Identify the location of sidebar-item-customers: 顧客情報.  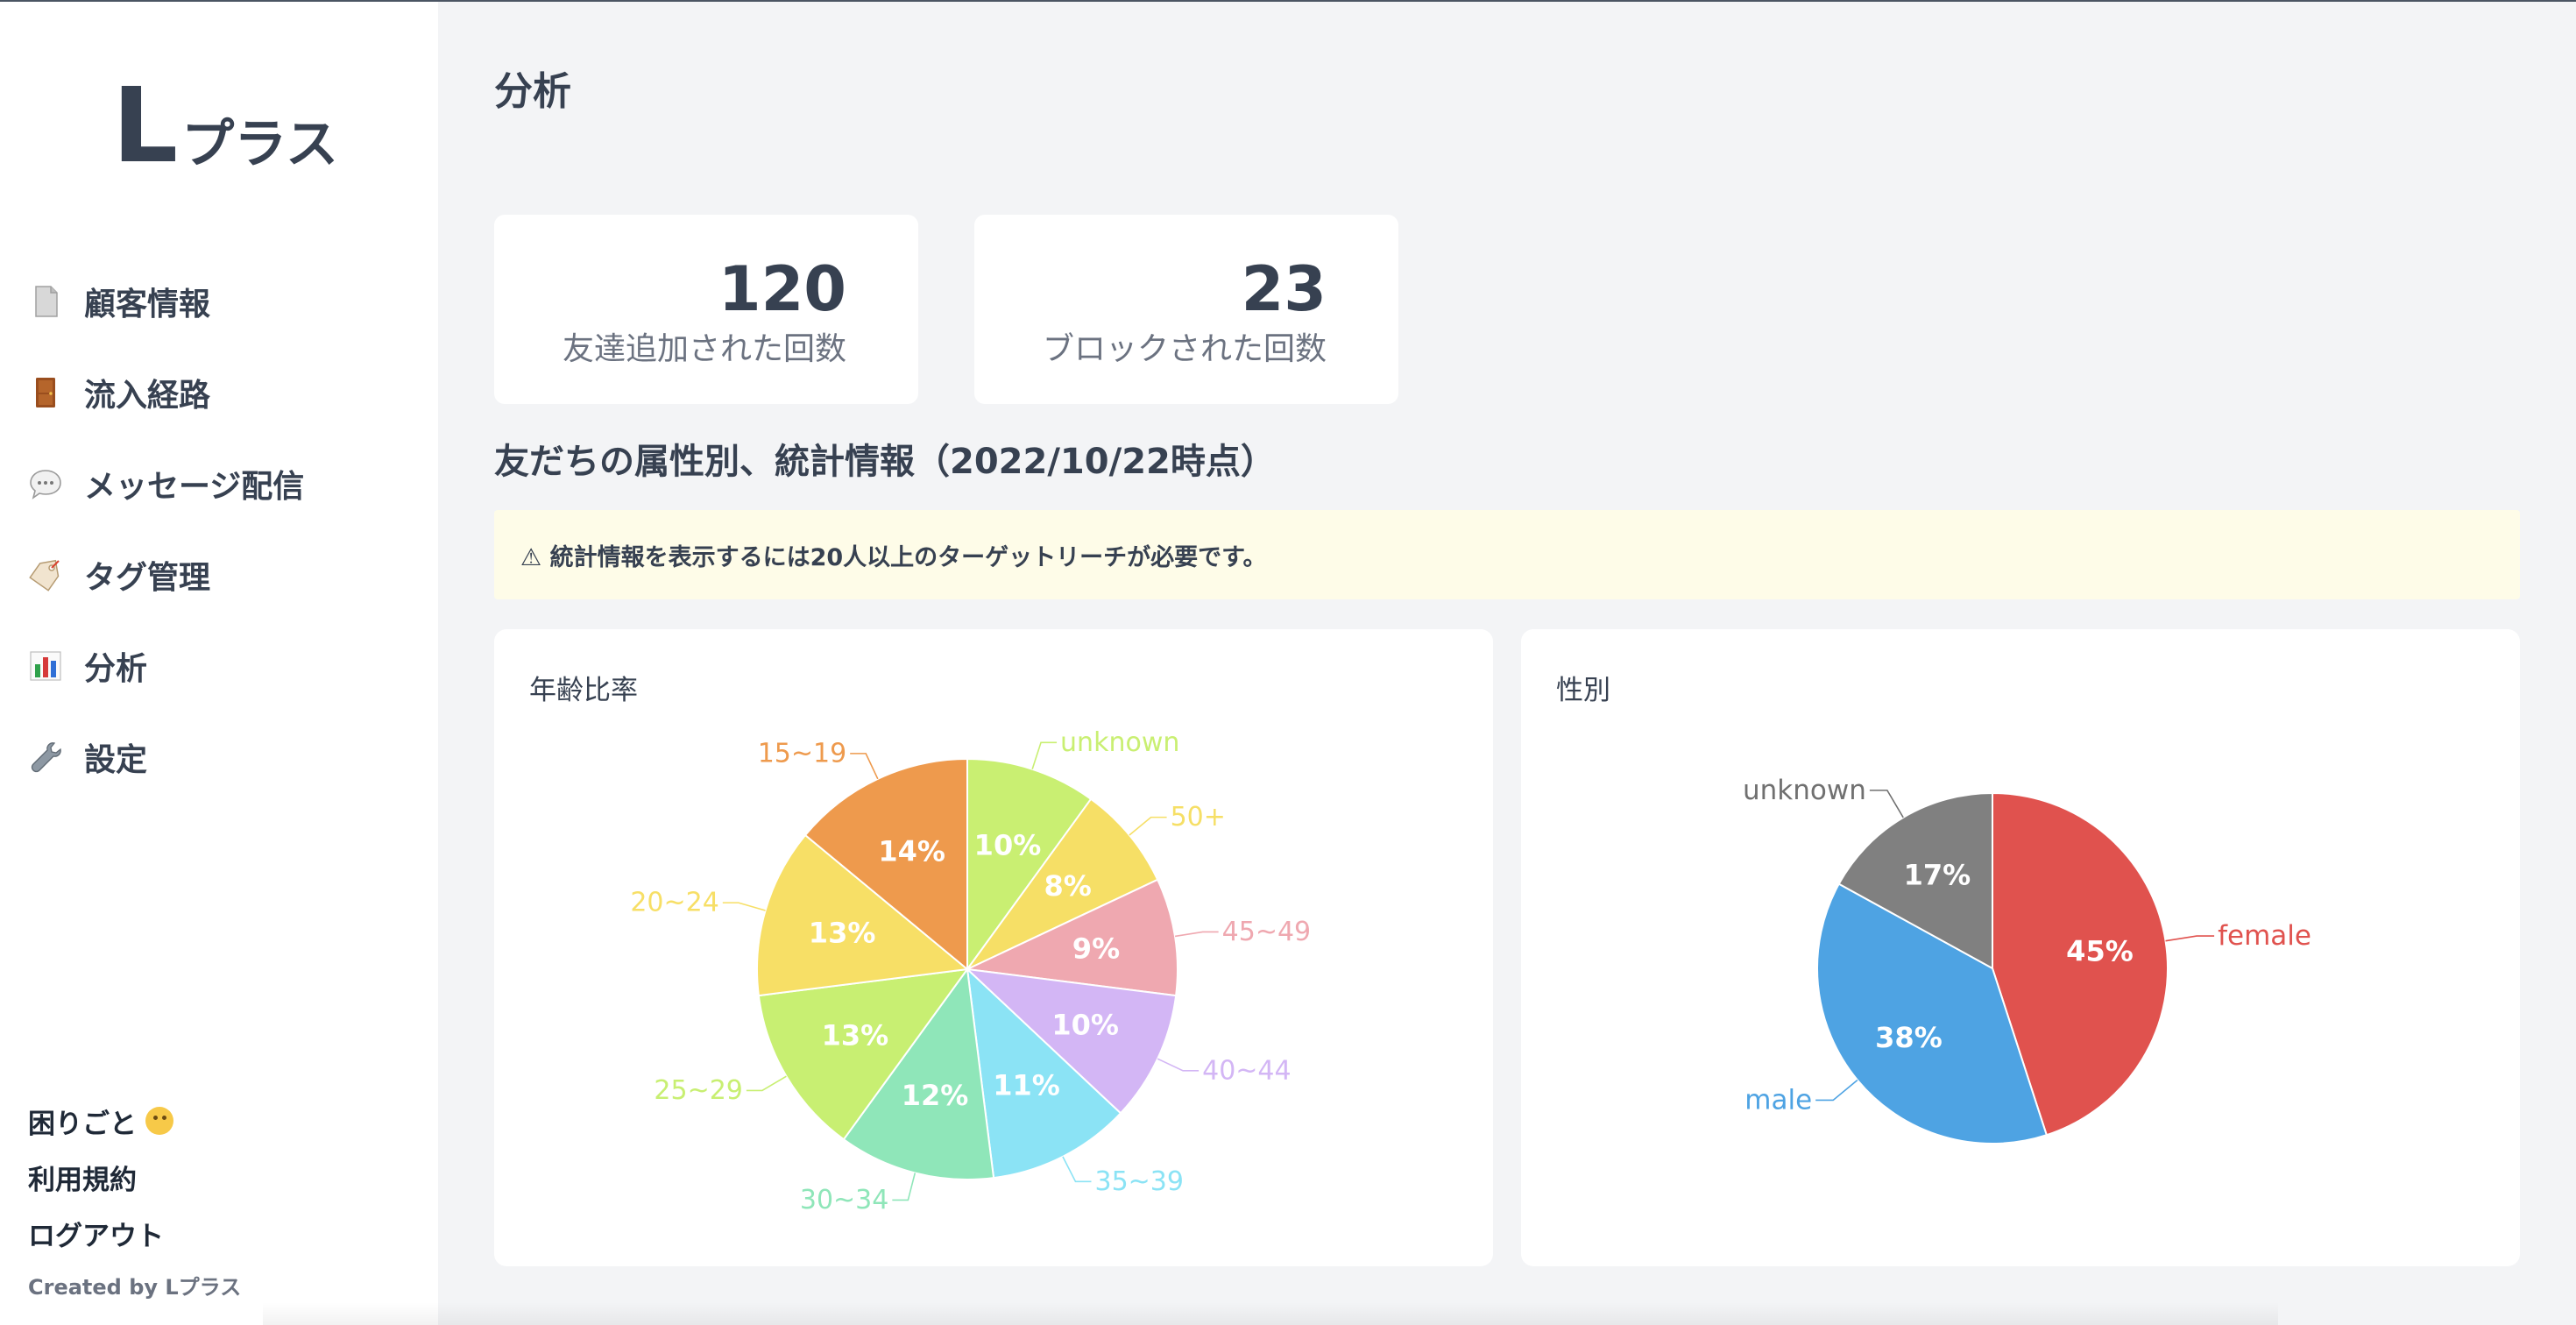
(165, 301).